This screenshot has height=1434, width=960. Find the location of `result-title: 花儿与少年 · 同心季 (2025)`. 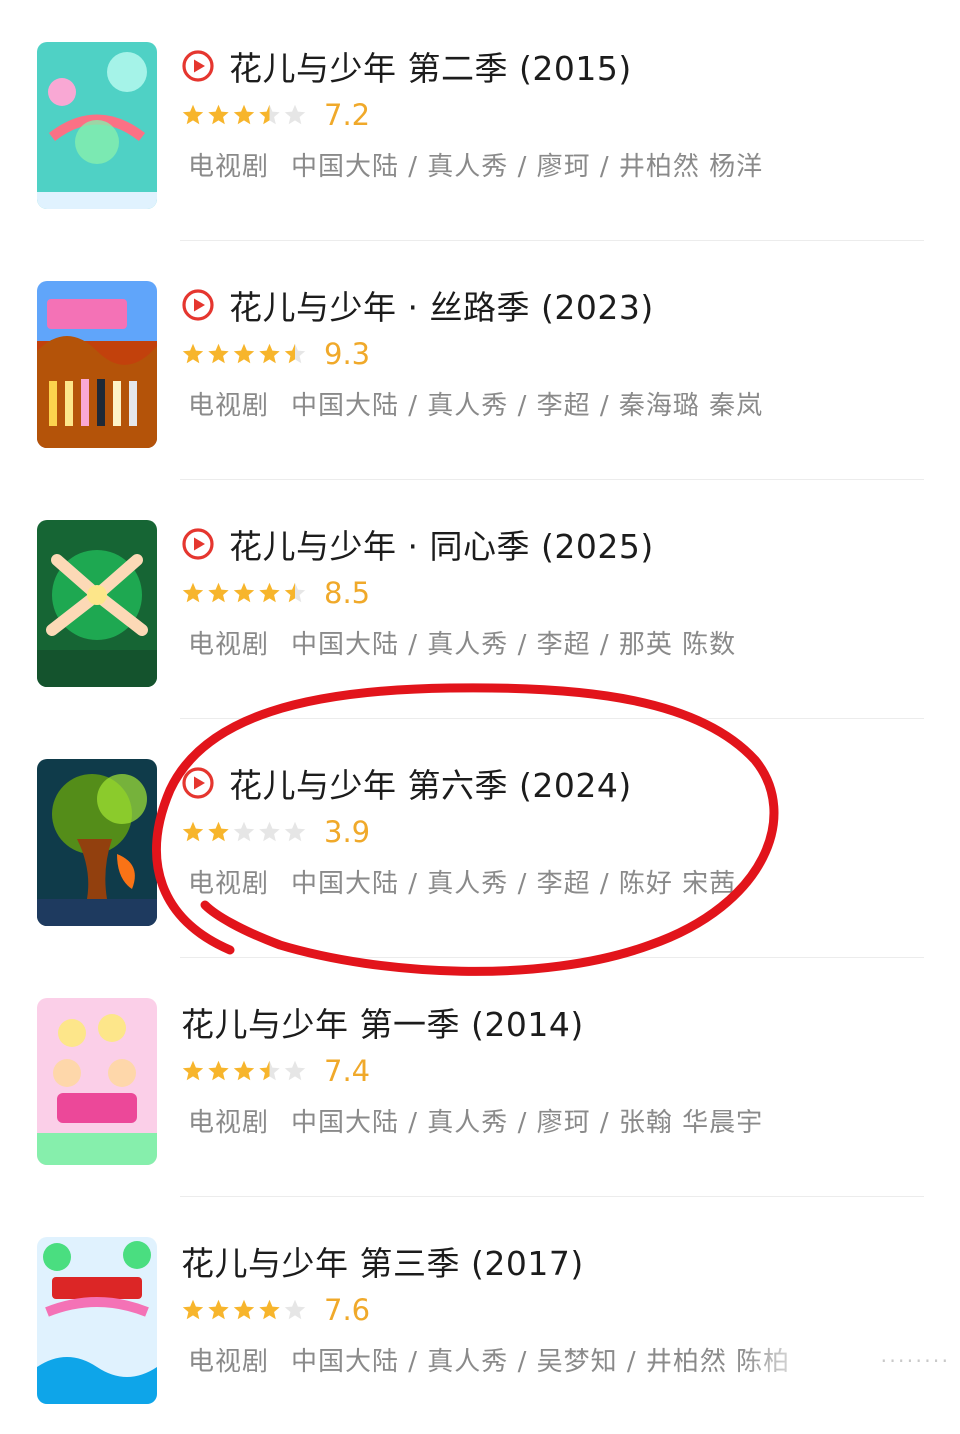

result-title: 花儿与少年 · 同心季 (2025) is located at coordinates (441, 544).